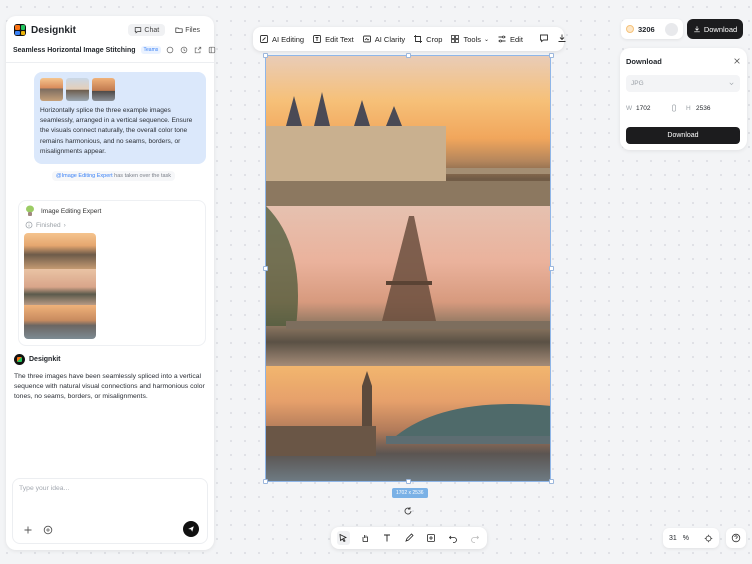 The width and height of the screenshot is (752, 564). What do you see at coordinates (138, 30) in the screenshot?
I see `chat-icon` at bounding box center [138, 30].